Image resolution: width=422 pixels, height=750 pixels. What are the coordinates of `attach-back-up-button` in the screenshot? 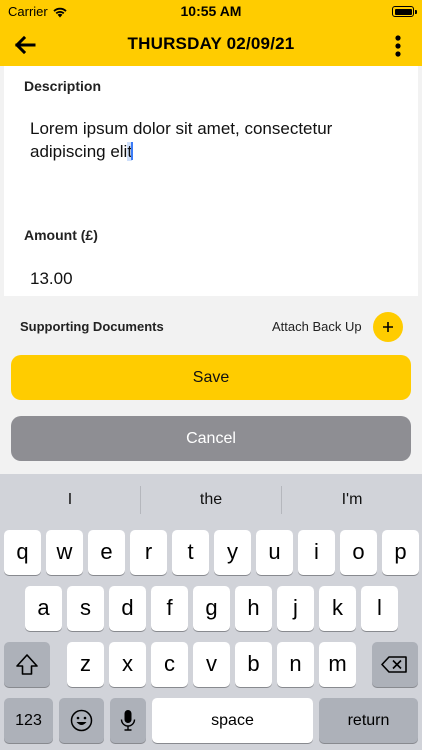 It's located at (388, 327).